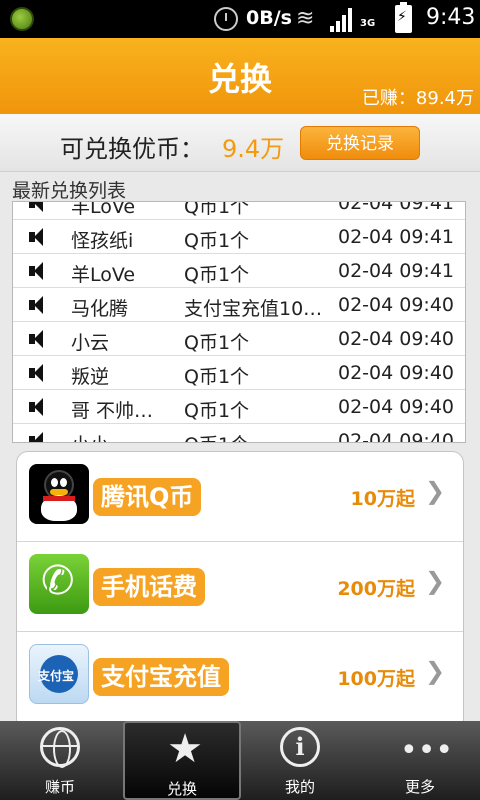 The image size is (480, 800). I want to click on option-qq-coin: 腾讯Q币 10万起, so click(240, 497).